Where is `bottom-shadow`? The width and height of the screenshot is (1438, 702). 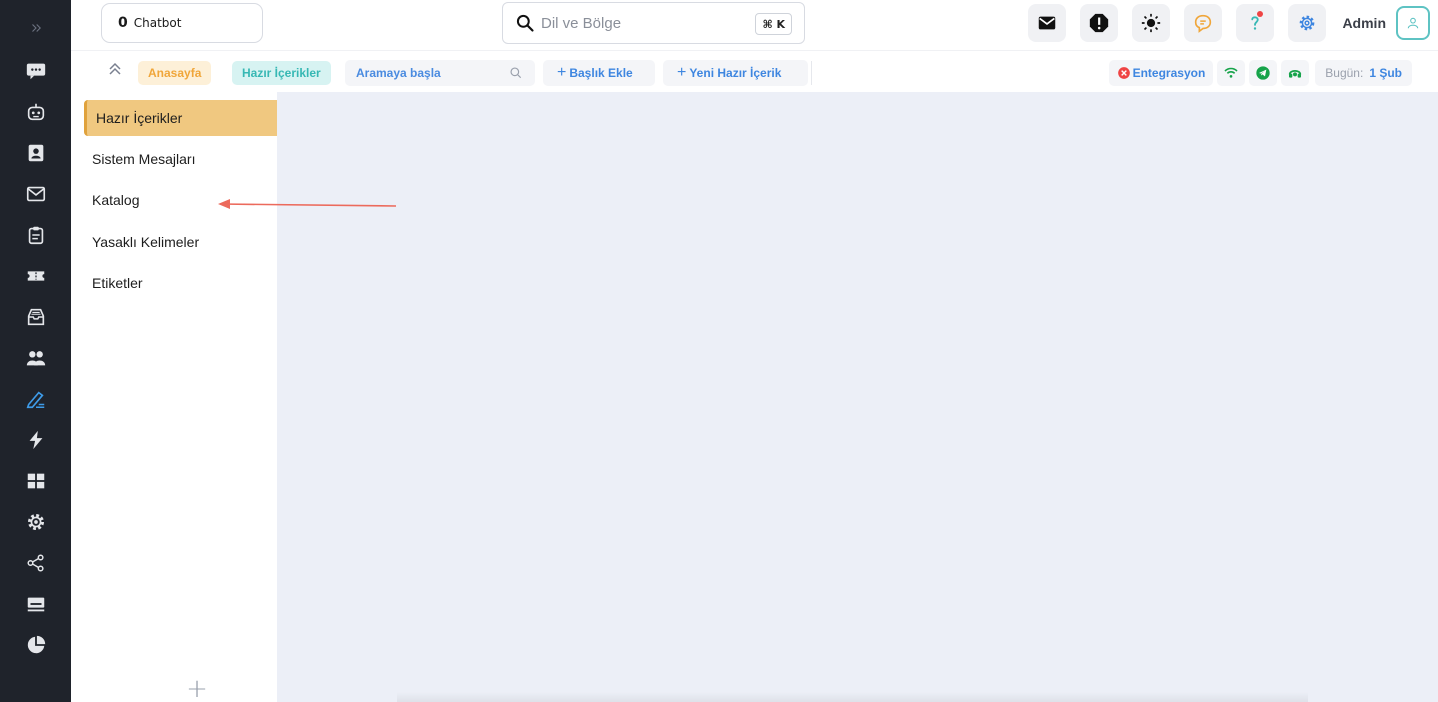
bottom-shadow is located at coordinates (852, 697).